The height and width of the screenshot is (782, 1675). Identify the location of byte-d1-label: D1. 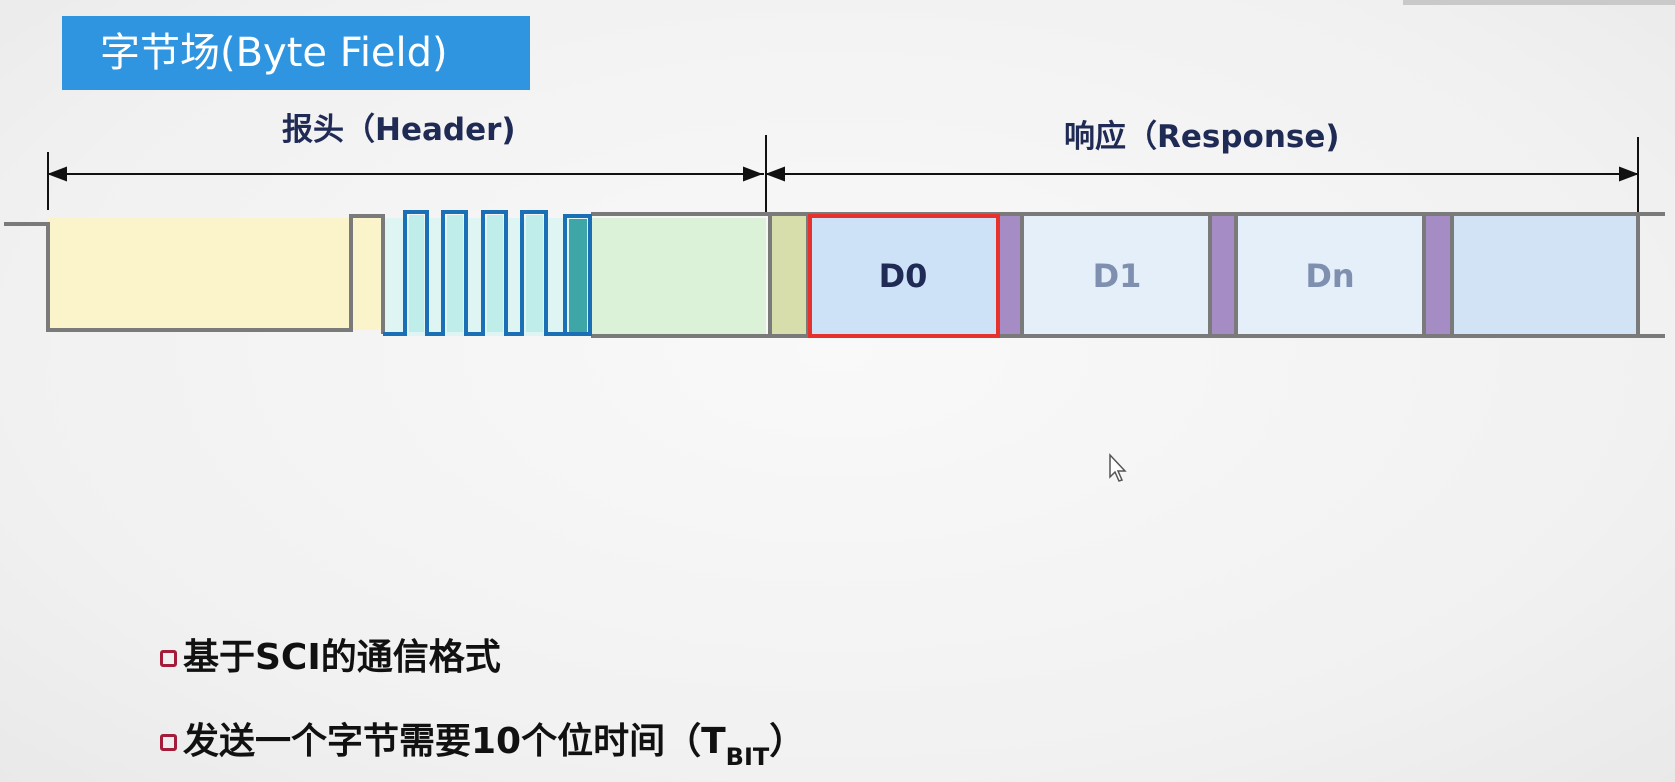
(1117, 276).